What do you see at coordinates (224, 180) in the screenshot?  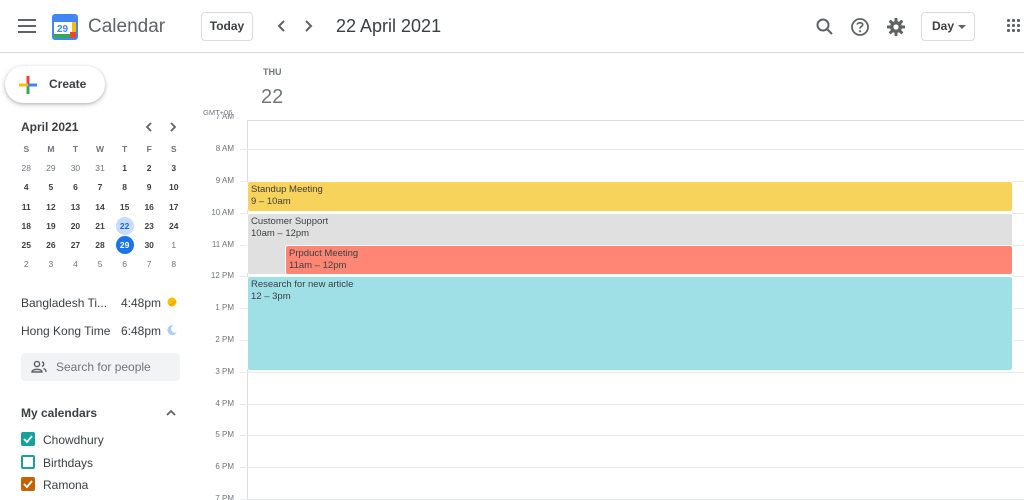 I see `hour-label: 9 AM` at bounding box center [224, 180].